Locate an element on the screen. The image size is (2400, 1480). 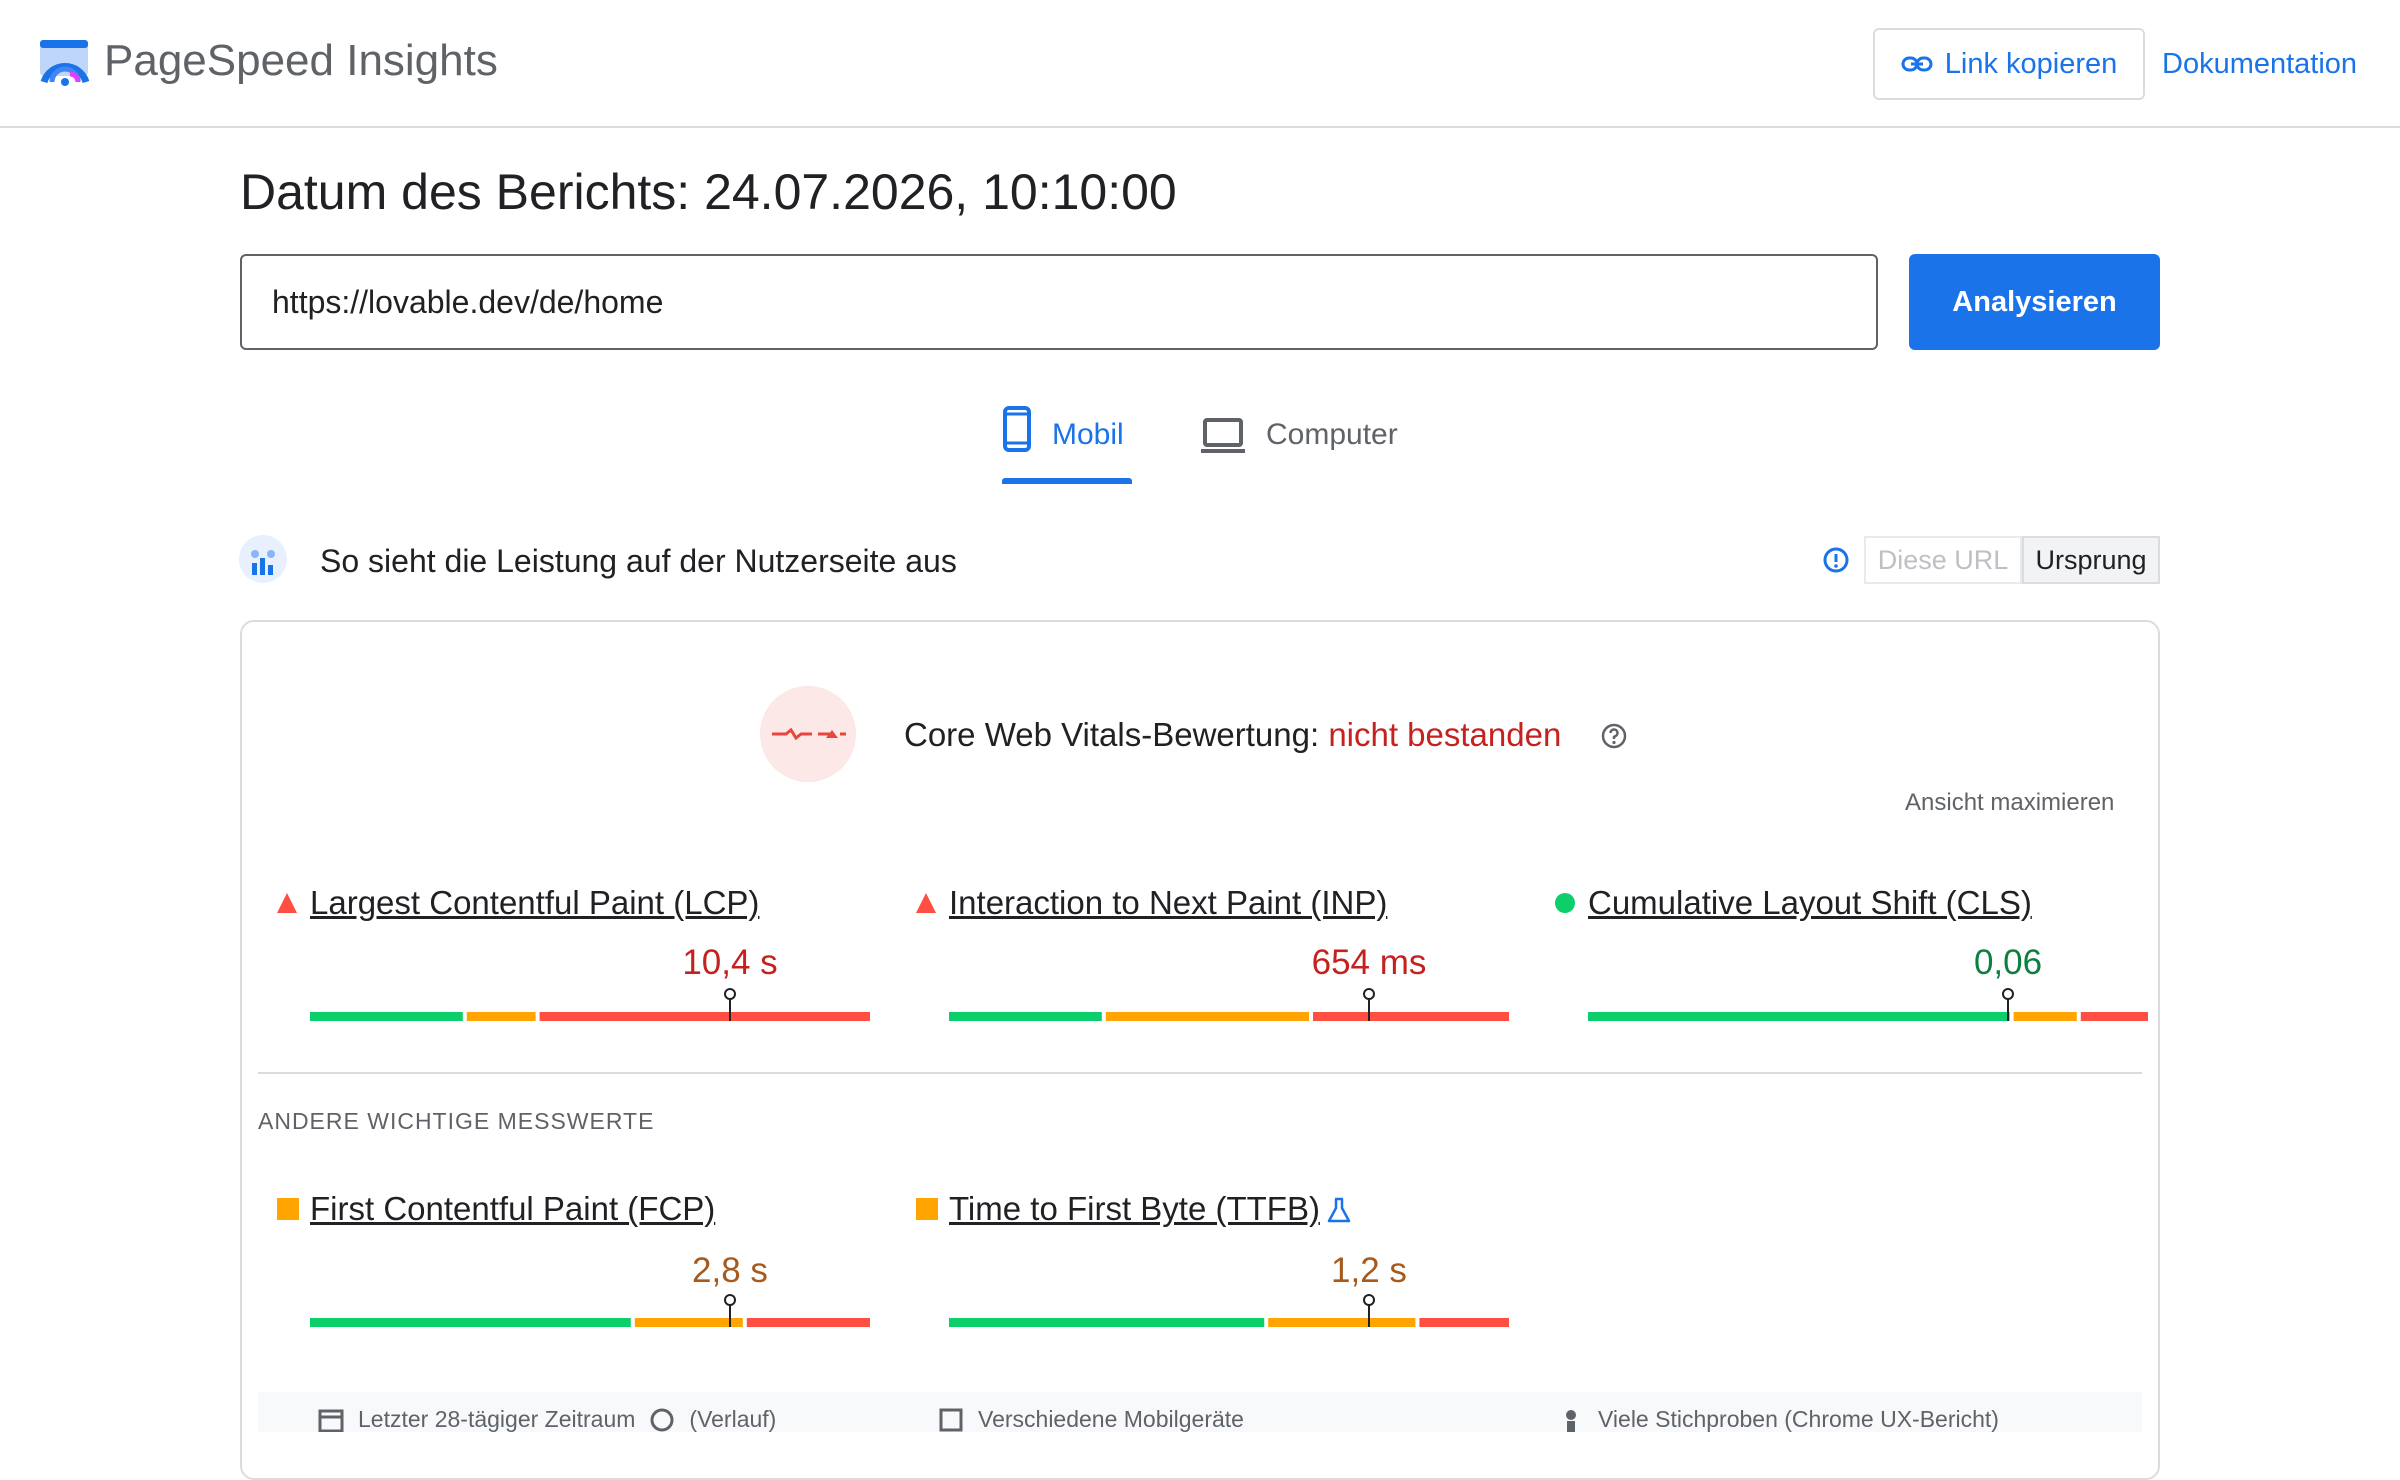
metric-lcp-distribution-bar is located at coordinates (590, 1004).